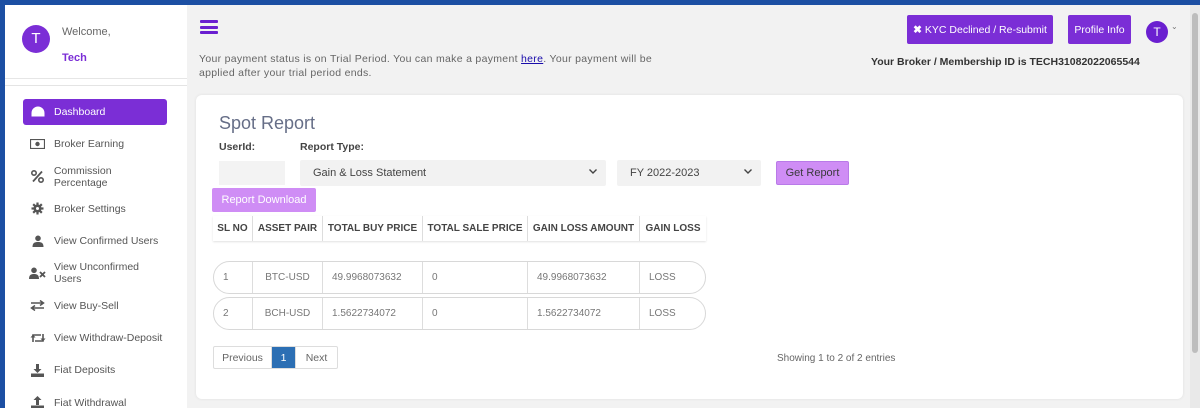 The width and height of the screenshot is (1200, 408). Describe the element at coordinates (373, 228) in the screenshot. I see `column-header: TOTAL BUY PRICE` at that location.